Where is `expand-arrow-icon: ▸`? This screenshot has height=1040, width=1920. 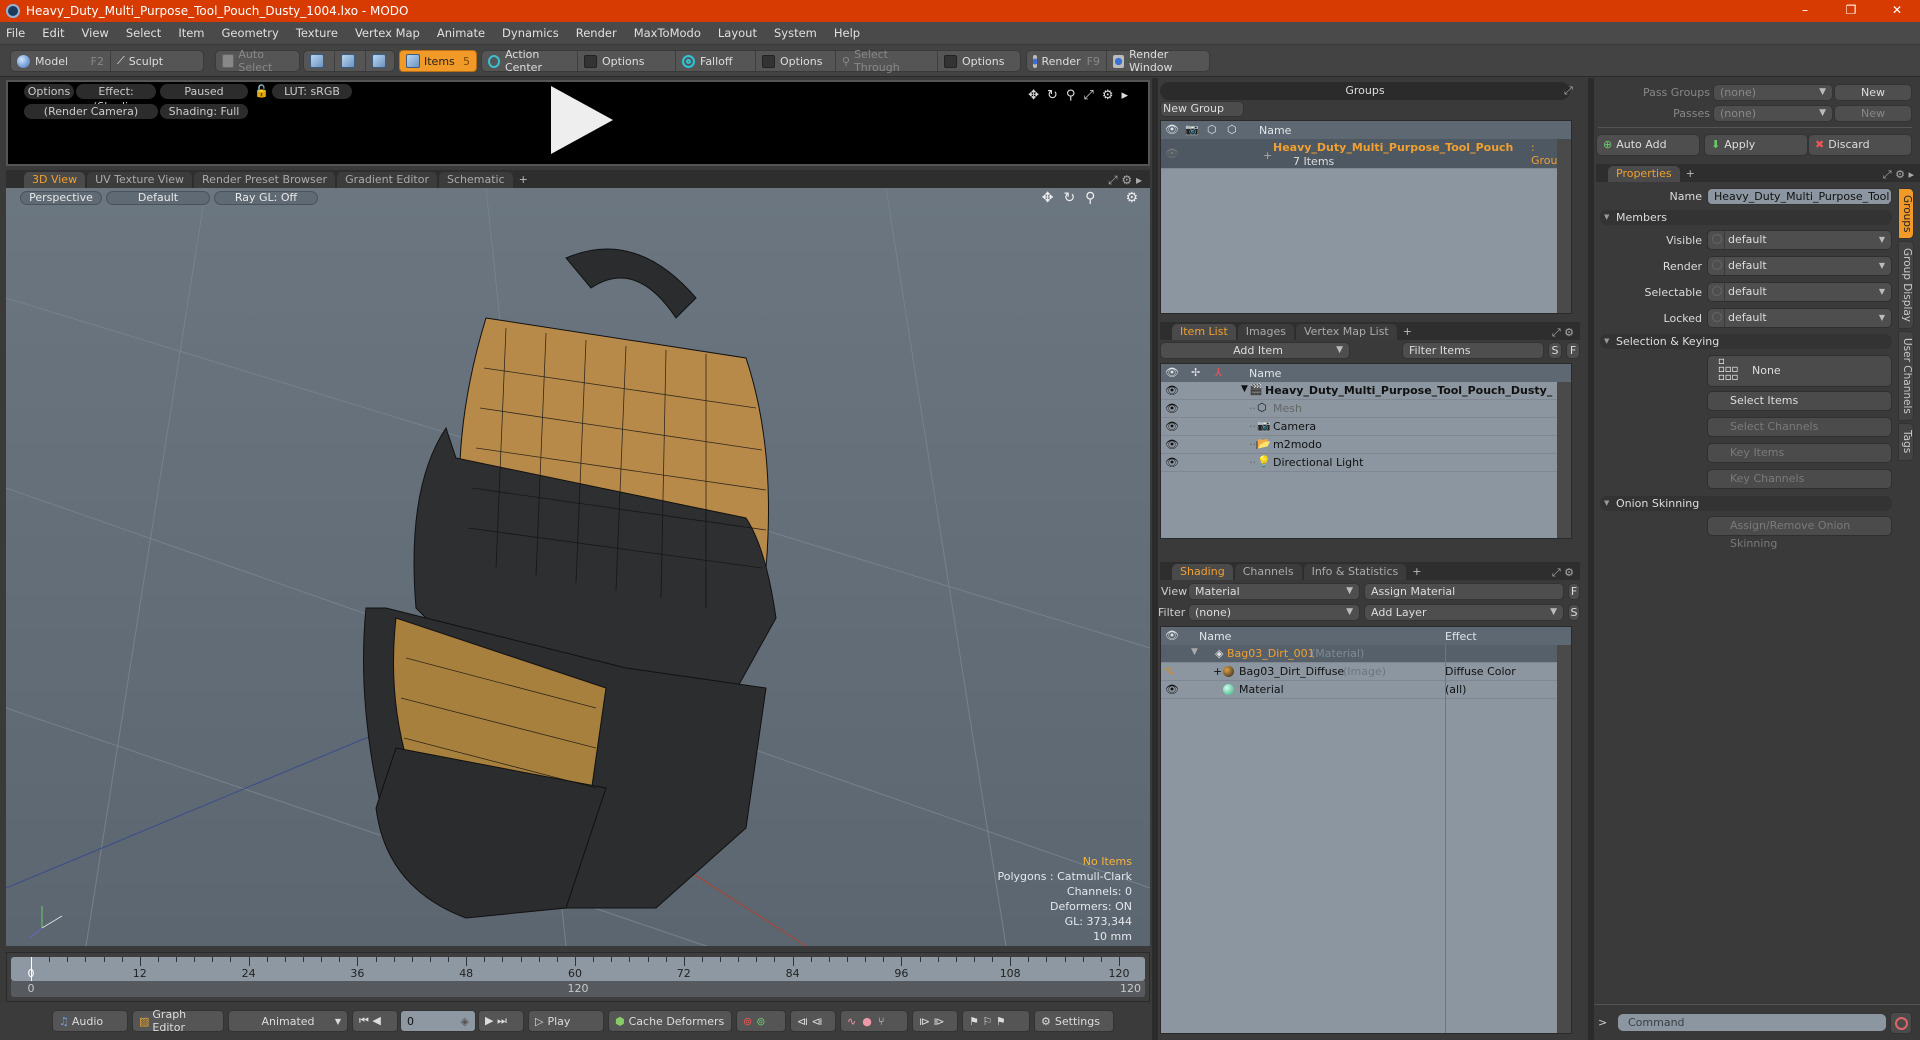 expand-arrow-icon: ▸ is located at coordinates (1124, 95).